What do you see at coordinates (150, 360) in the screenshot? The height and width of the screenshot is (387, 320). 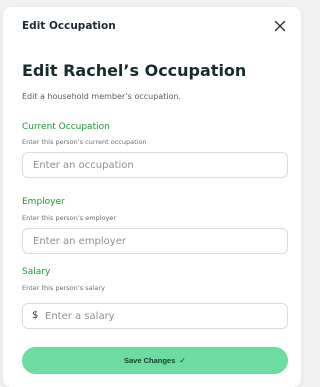 I see `save-changes-label: Save Changes` at bounding box center [150, 360].